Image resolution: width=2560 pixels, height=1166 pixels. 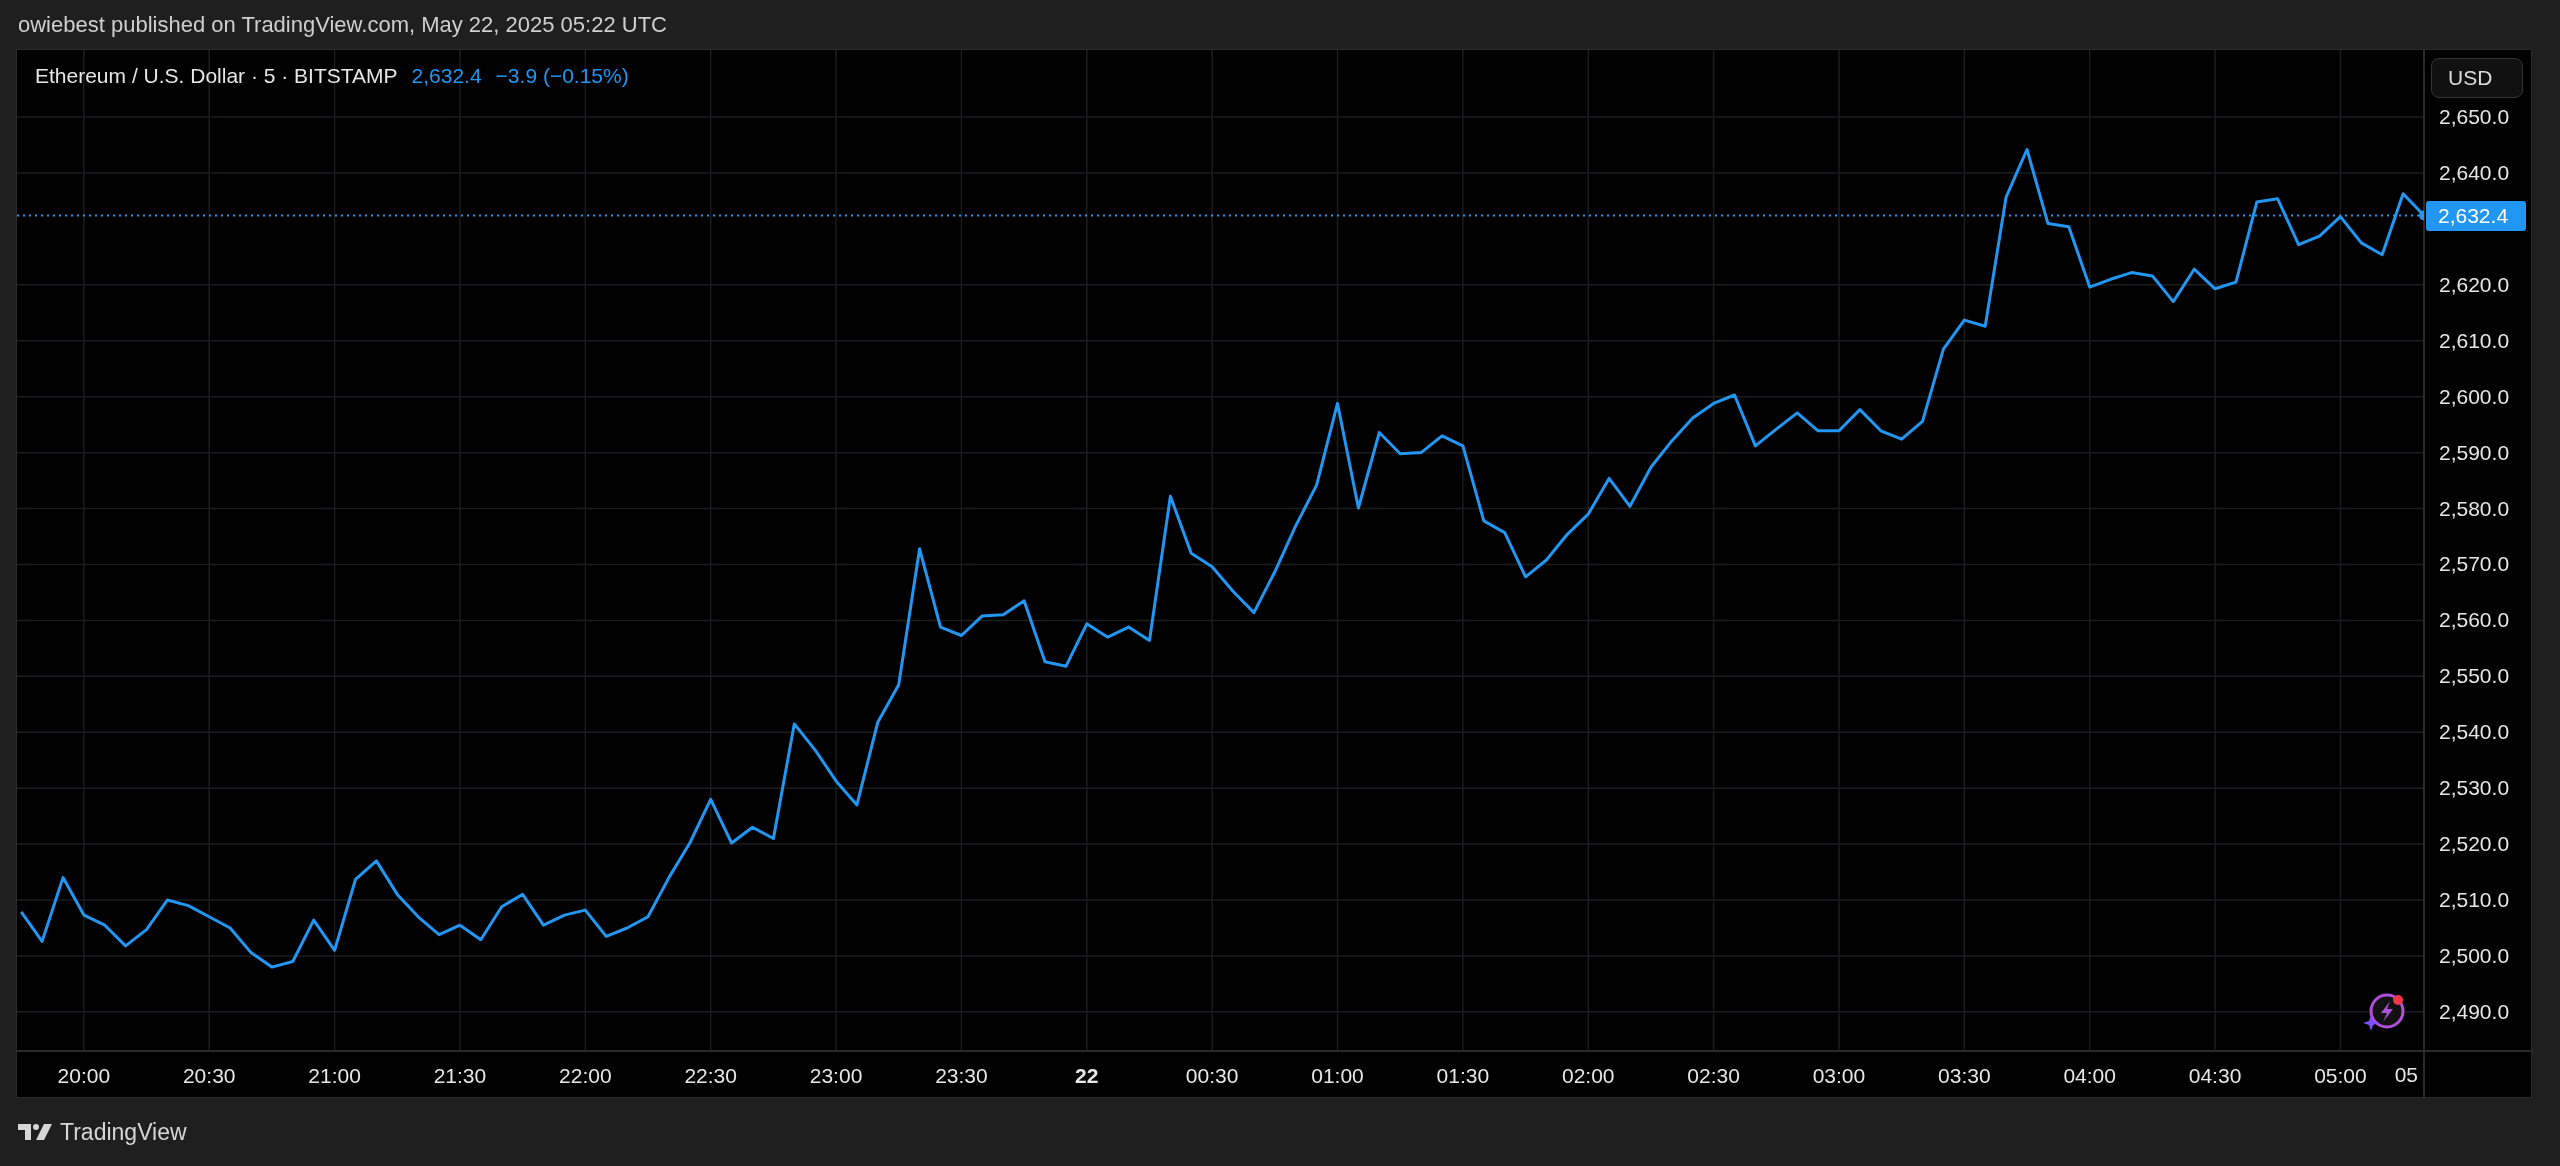 What do you see at coordinates (2474, 676) in the screenshot?
I see `price-axis-label: 2,550.0` at bounding box center [2474, 676].